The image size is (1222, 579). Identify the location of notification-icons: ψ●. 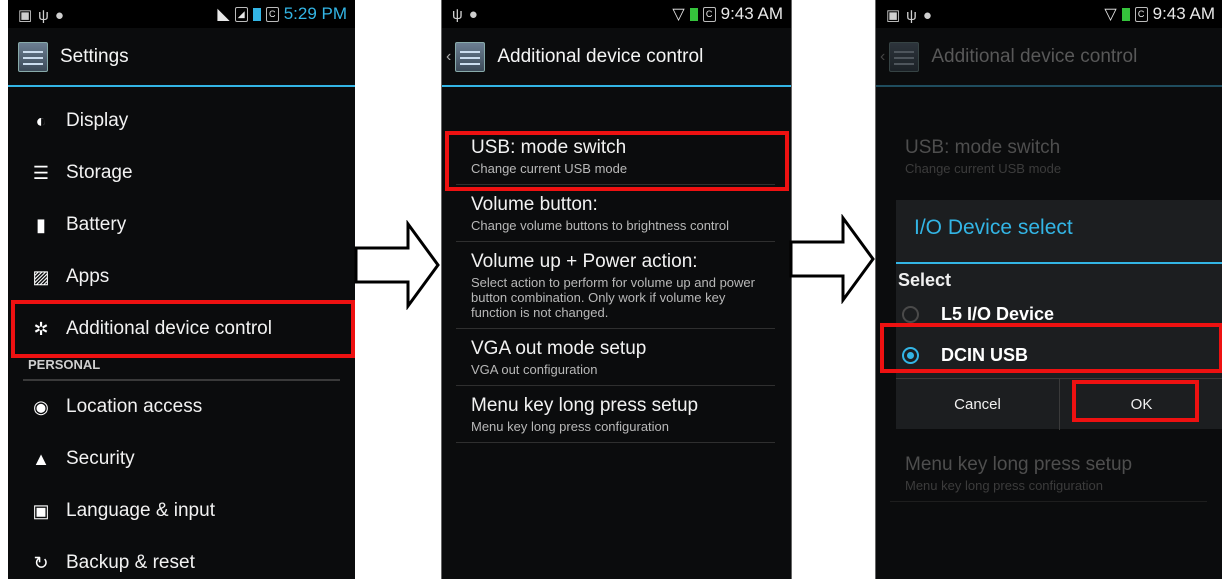
(468, 14).